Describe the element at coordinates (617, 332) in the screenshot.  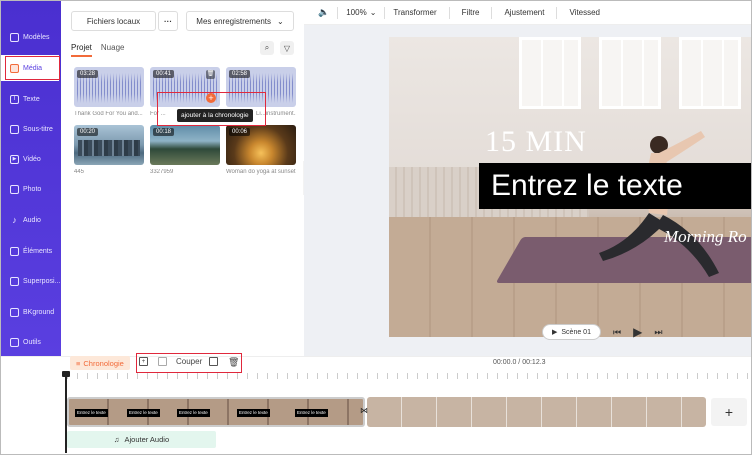
I see `skip-back-icon: ⏮` at that location.